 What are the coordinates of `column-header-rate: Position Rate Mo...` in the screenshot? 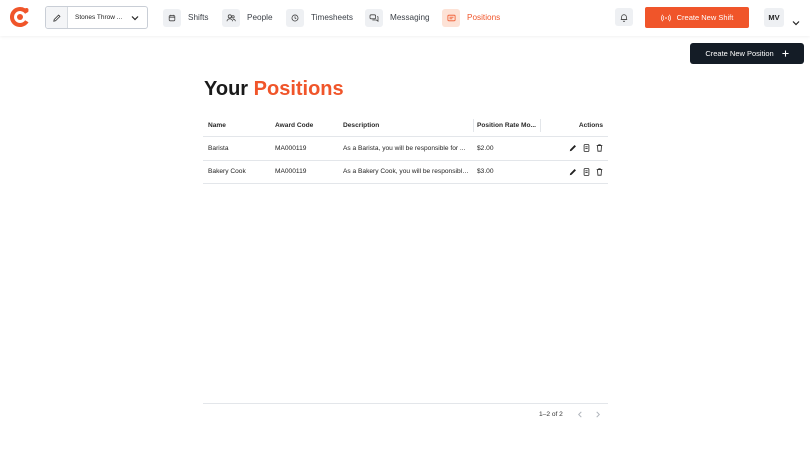 It's located at (508, 125).